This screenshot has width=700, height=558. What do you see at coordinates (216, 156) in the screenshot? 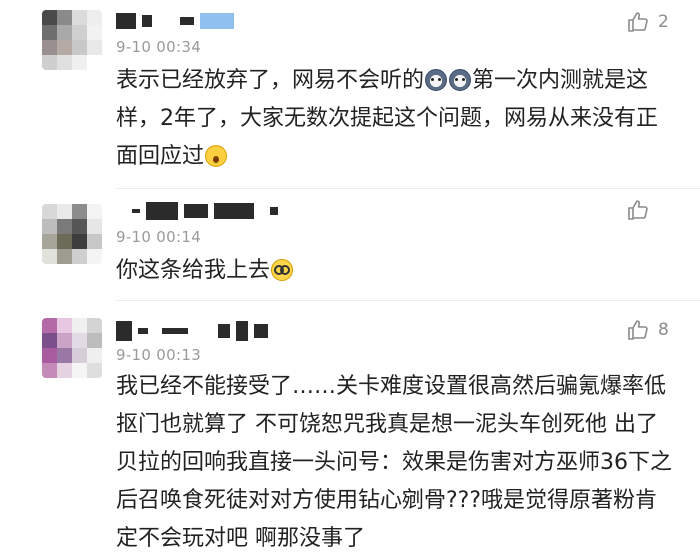
I see `scream-emoji-icon` at bounding box center [216, 156].